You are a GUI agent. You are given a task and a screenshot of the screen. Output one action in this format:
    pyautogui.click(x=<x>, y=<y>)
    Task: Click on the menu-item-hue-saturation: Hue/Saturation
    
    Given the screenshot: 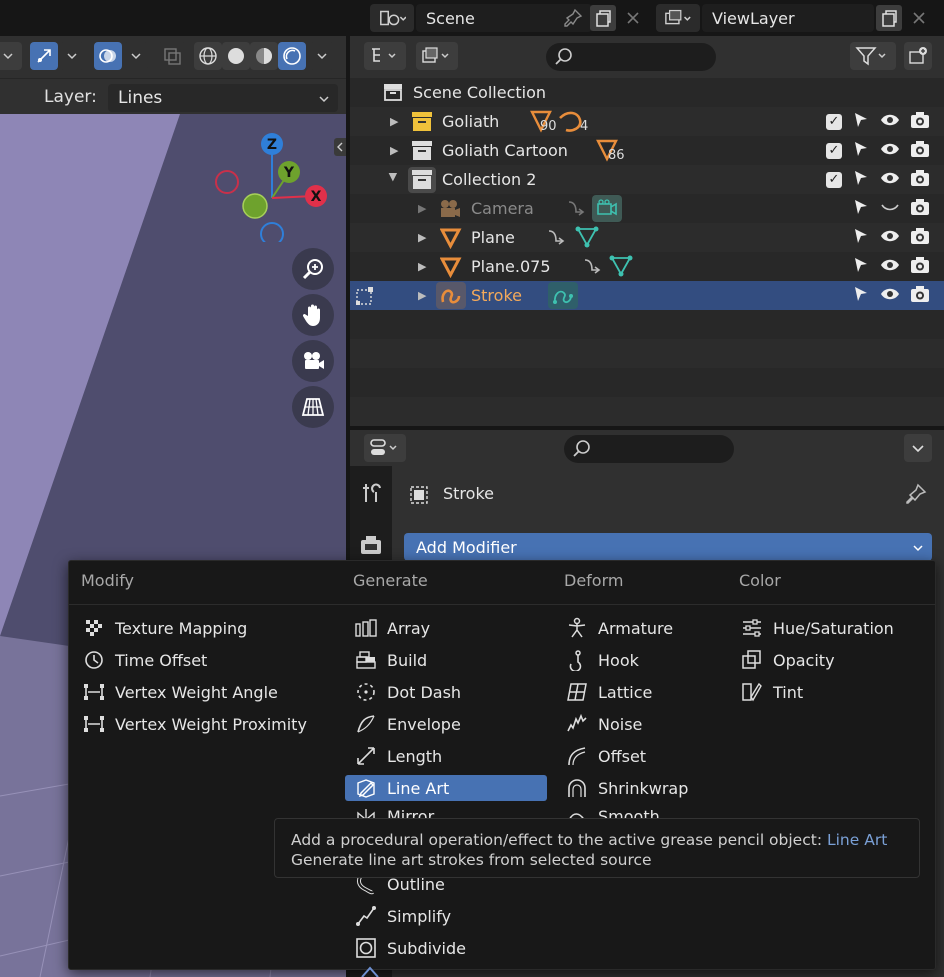 What is the action you would take?
    pyautogui.click(x=830, y=628)
    